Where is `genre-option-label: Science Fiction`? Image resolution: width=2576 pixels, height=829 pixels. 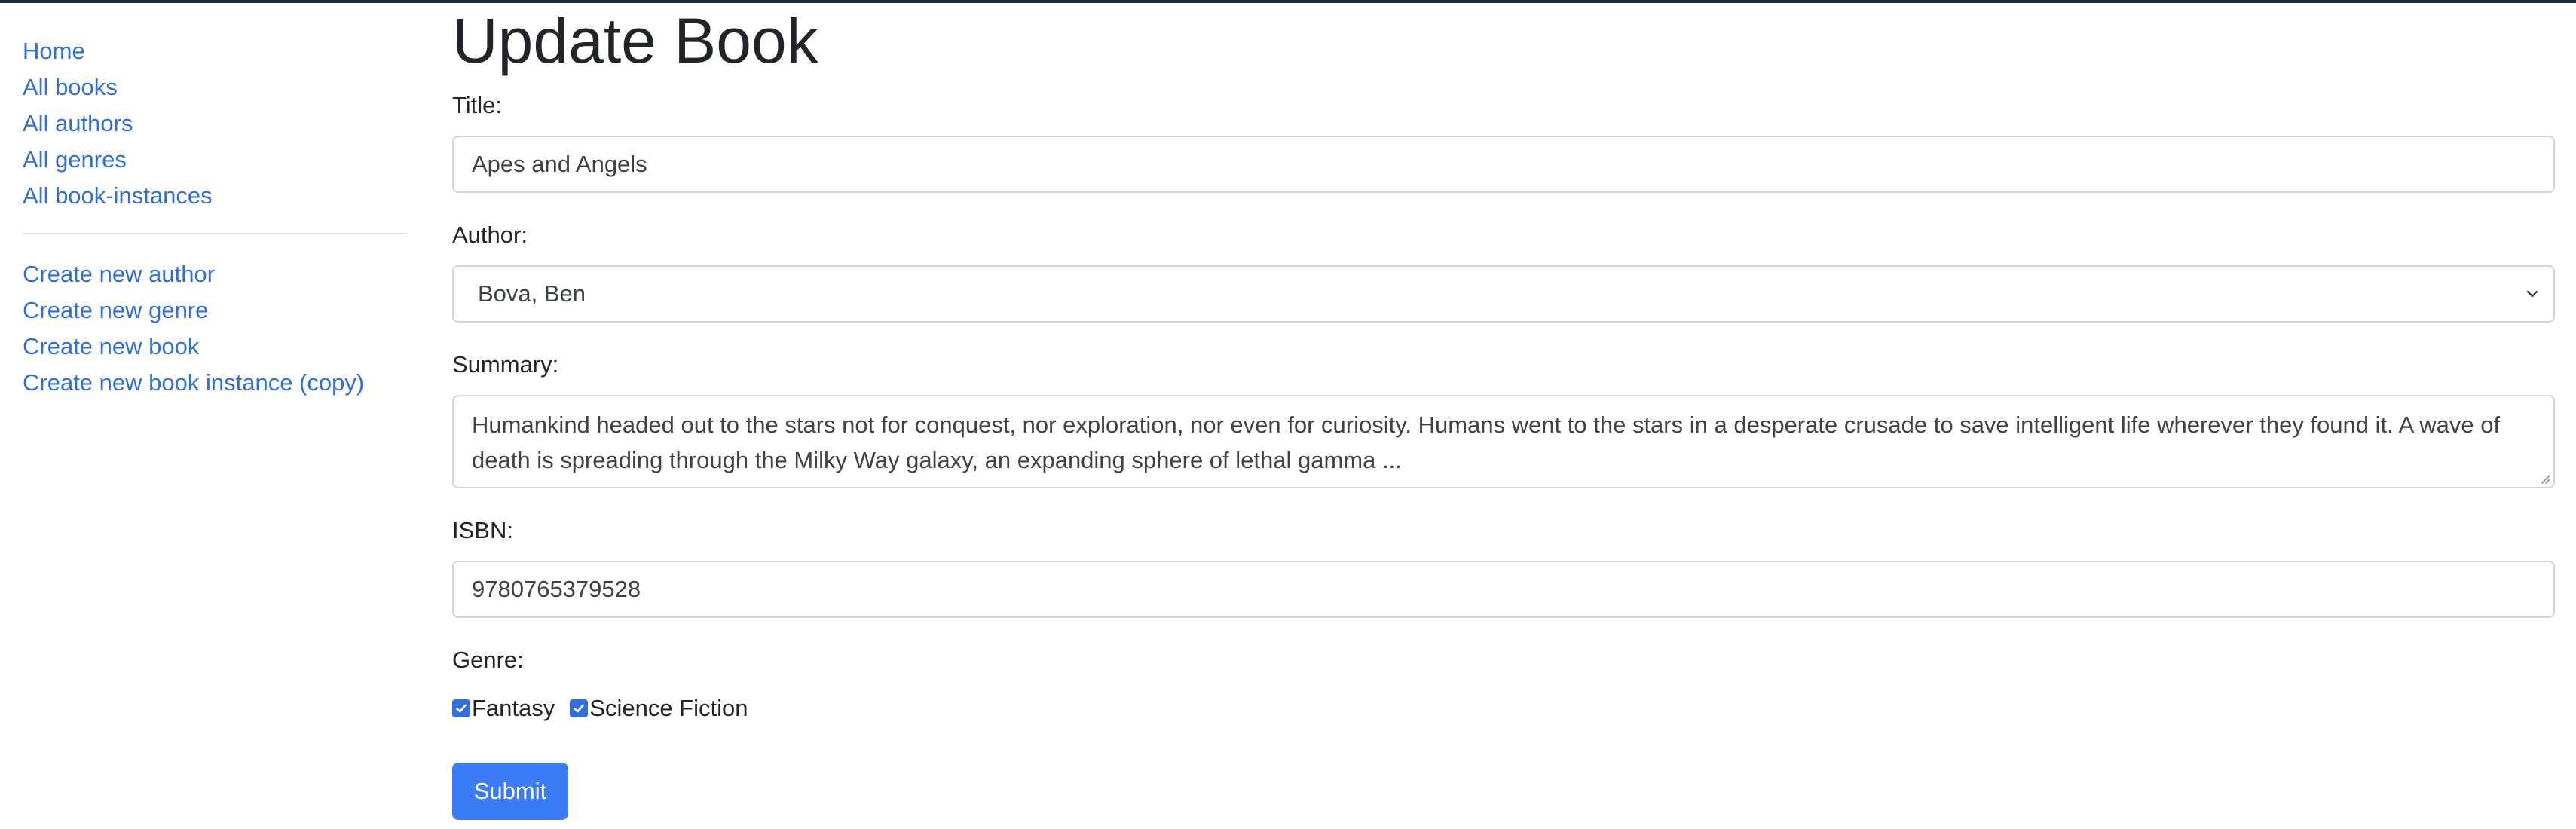
genre-option-label: Science Fiction is located at coordinates (668, 708).